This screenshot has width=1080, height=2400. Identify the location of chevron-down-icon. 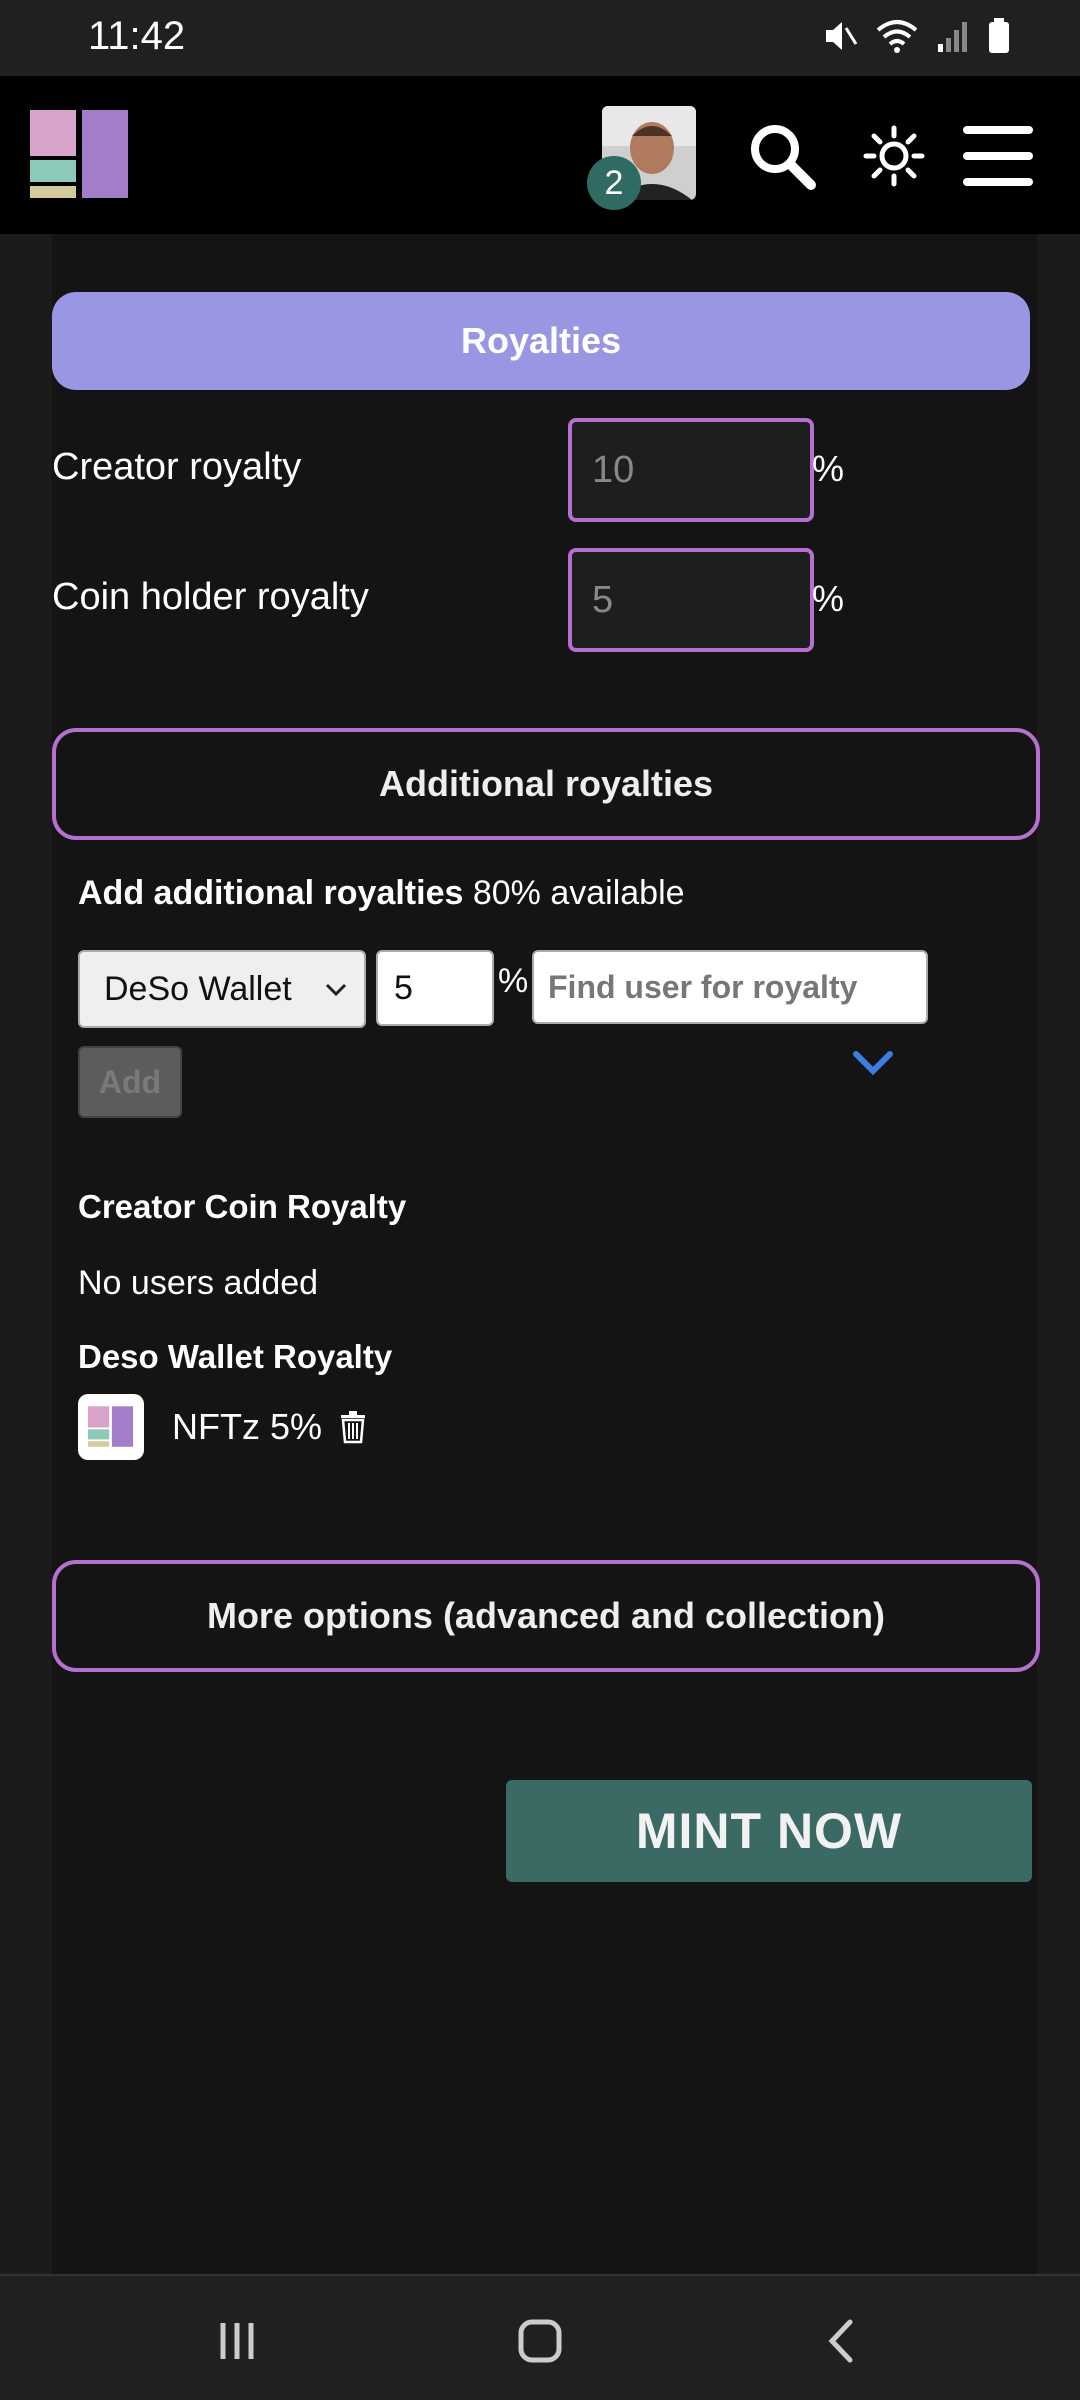
(336, 990).